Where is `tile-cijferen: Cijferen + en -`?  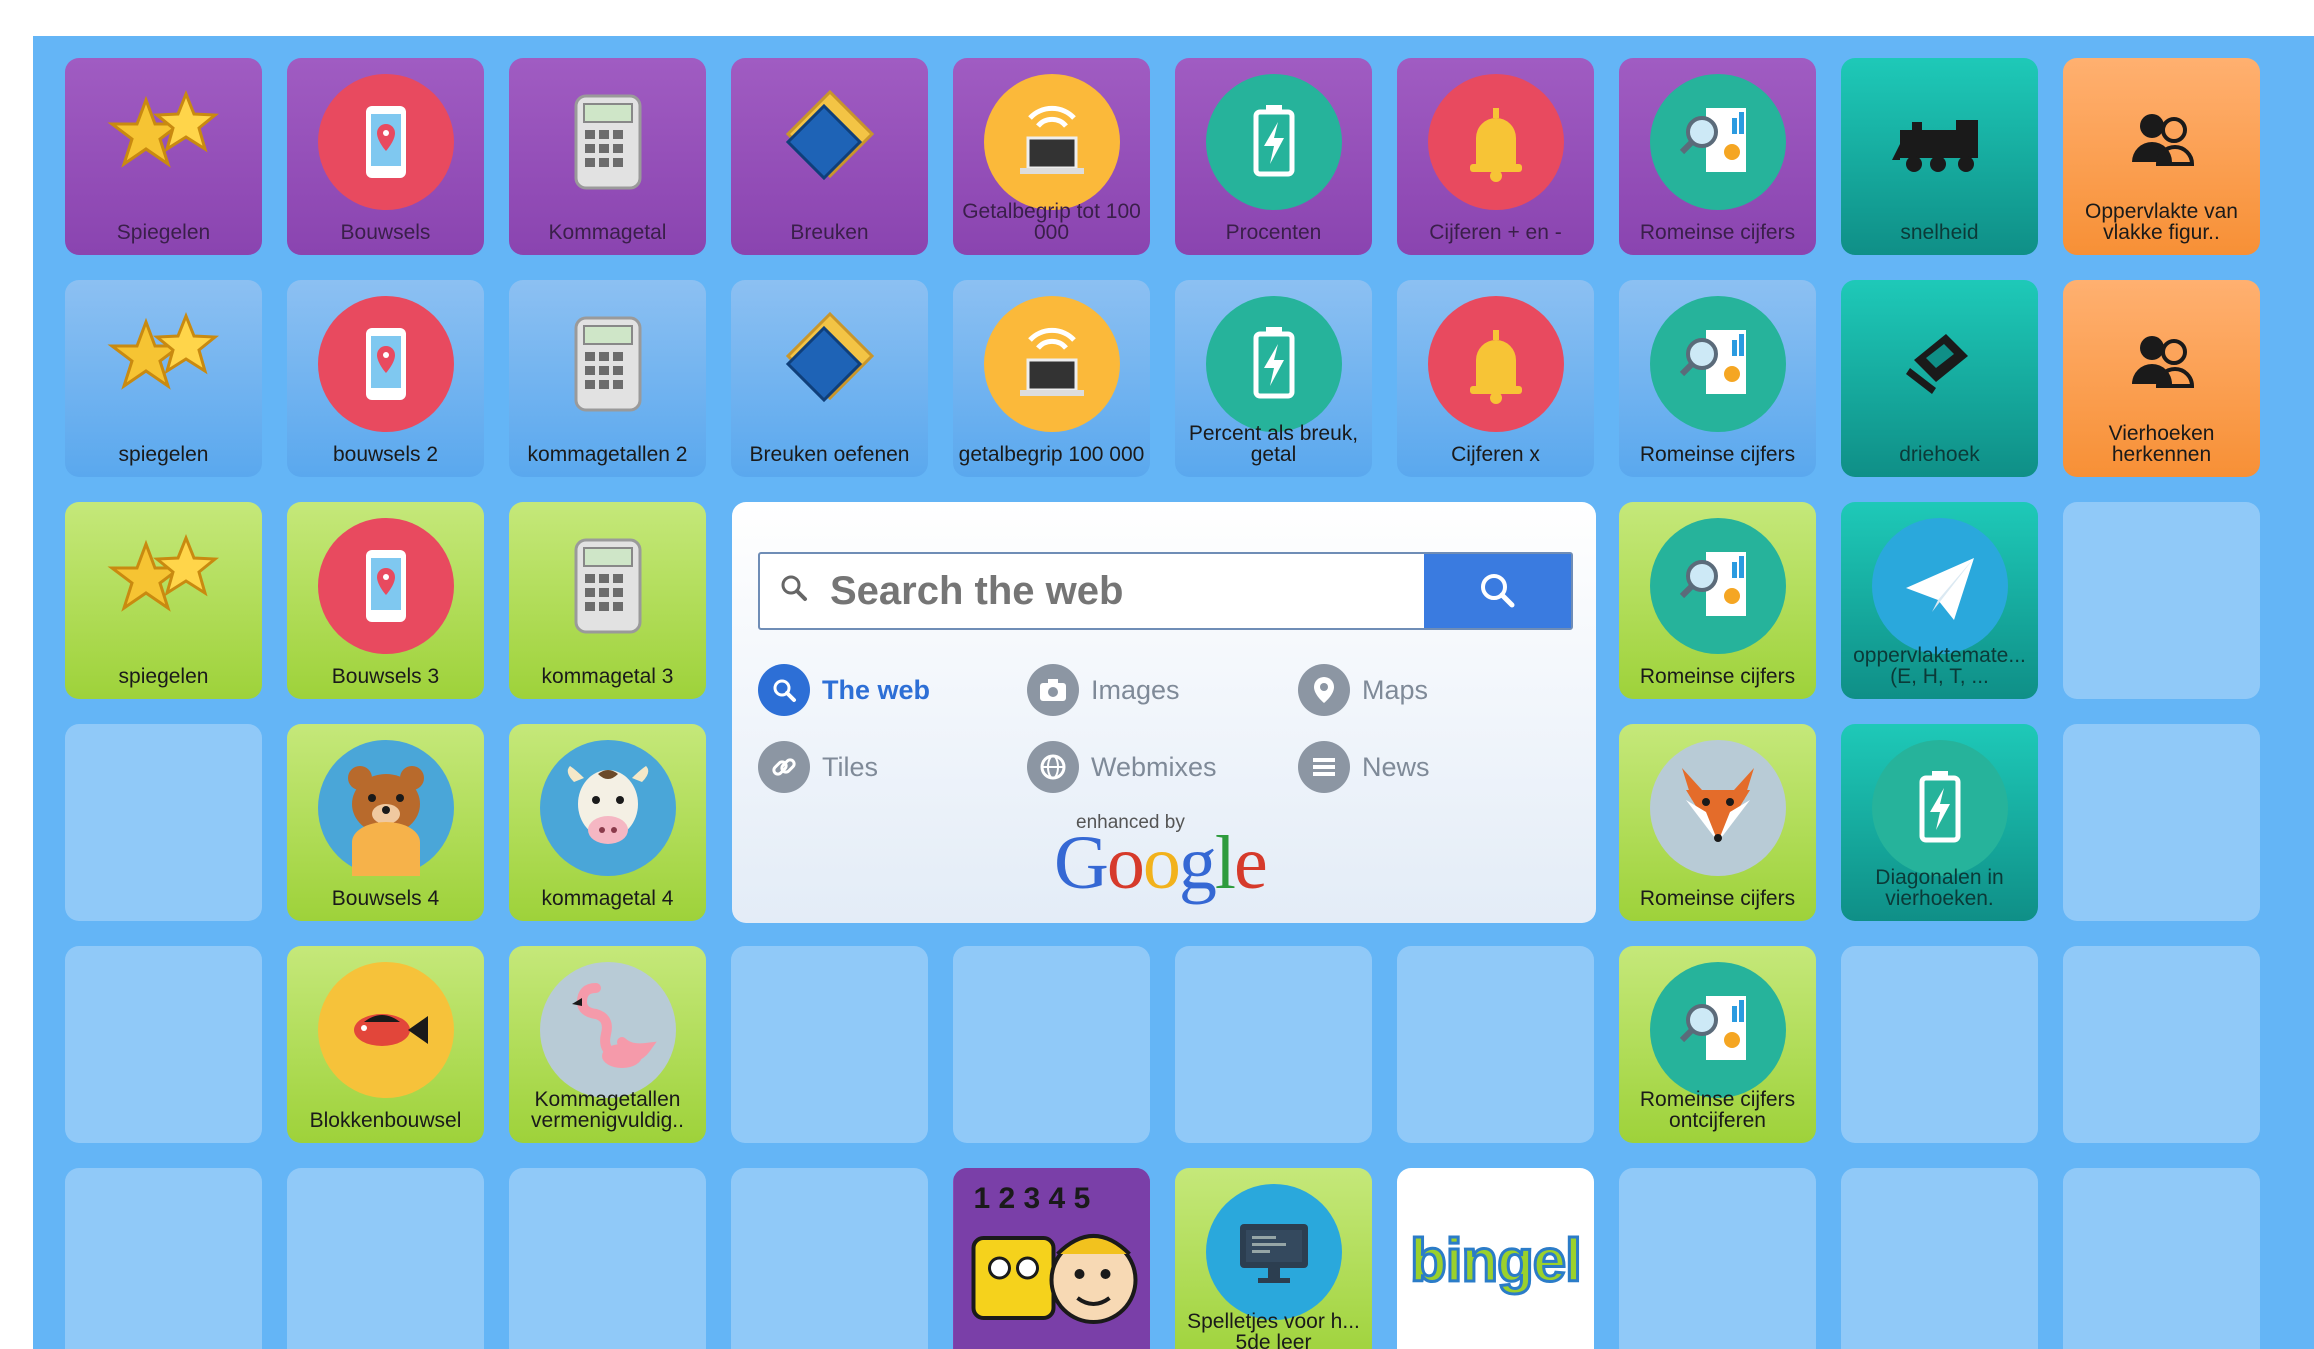 tile-cijferen: Cijferen + en - is located at coordinates (1495, 156).